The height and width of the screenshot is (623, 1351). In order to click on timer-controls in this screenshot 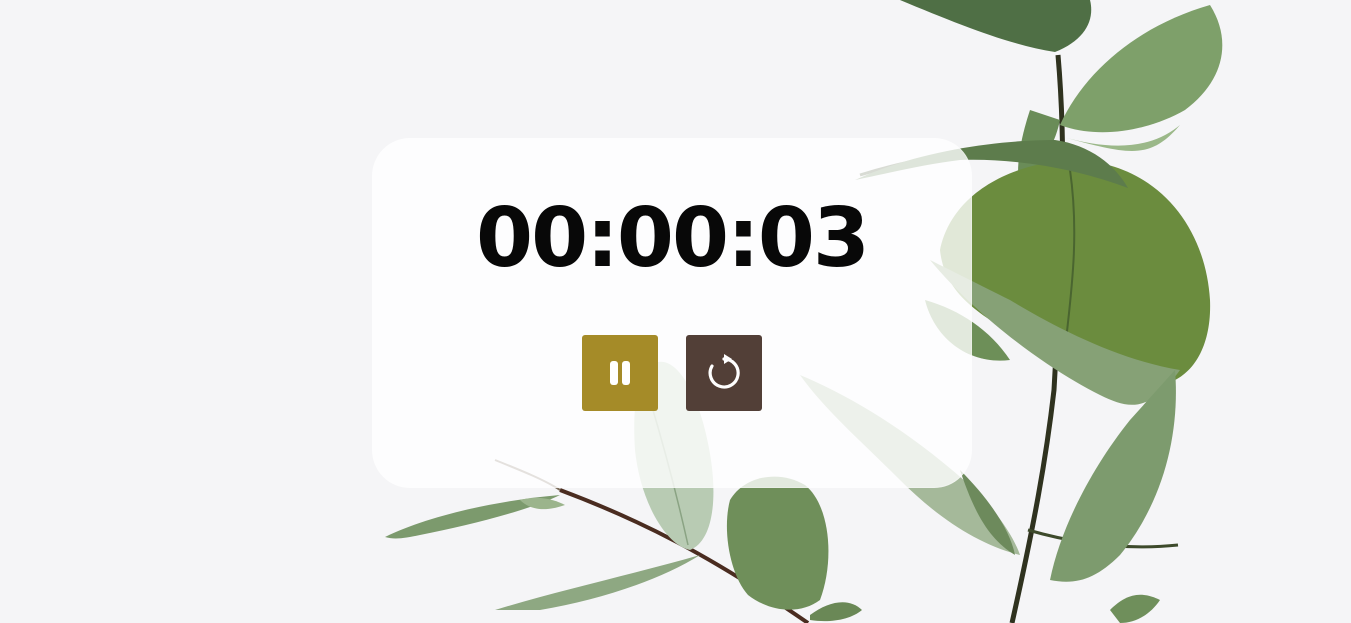, I will do `click(672, 373)`.